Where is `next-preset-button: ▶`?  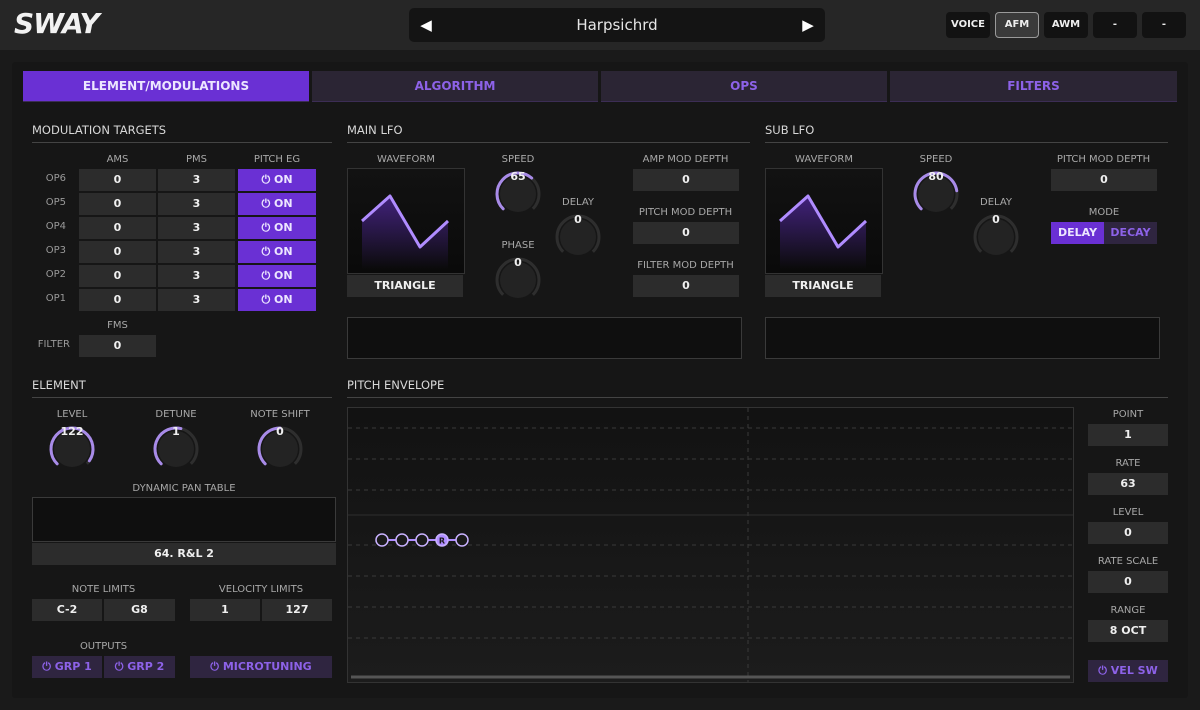 next-preset-button: ▶ is located at coordinates (808, 25).